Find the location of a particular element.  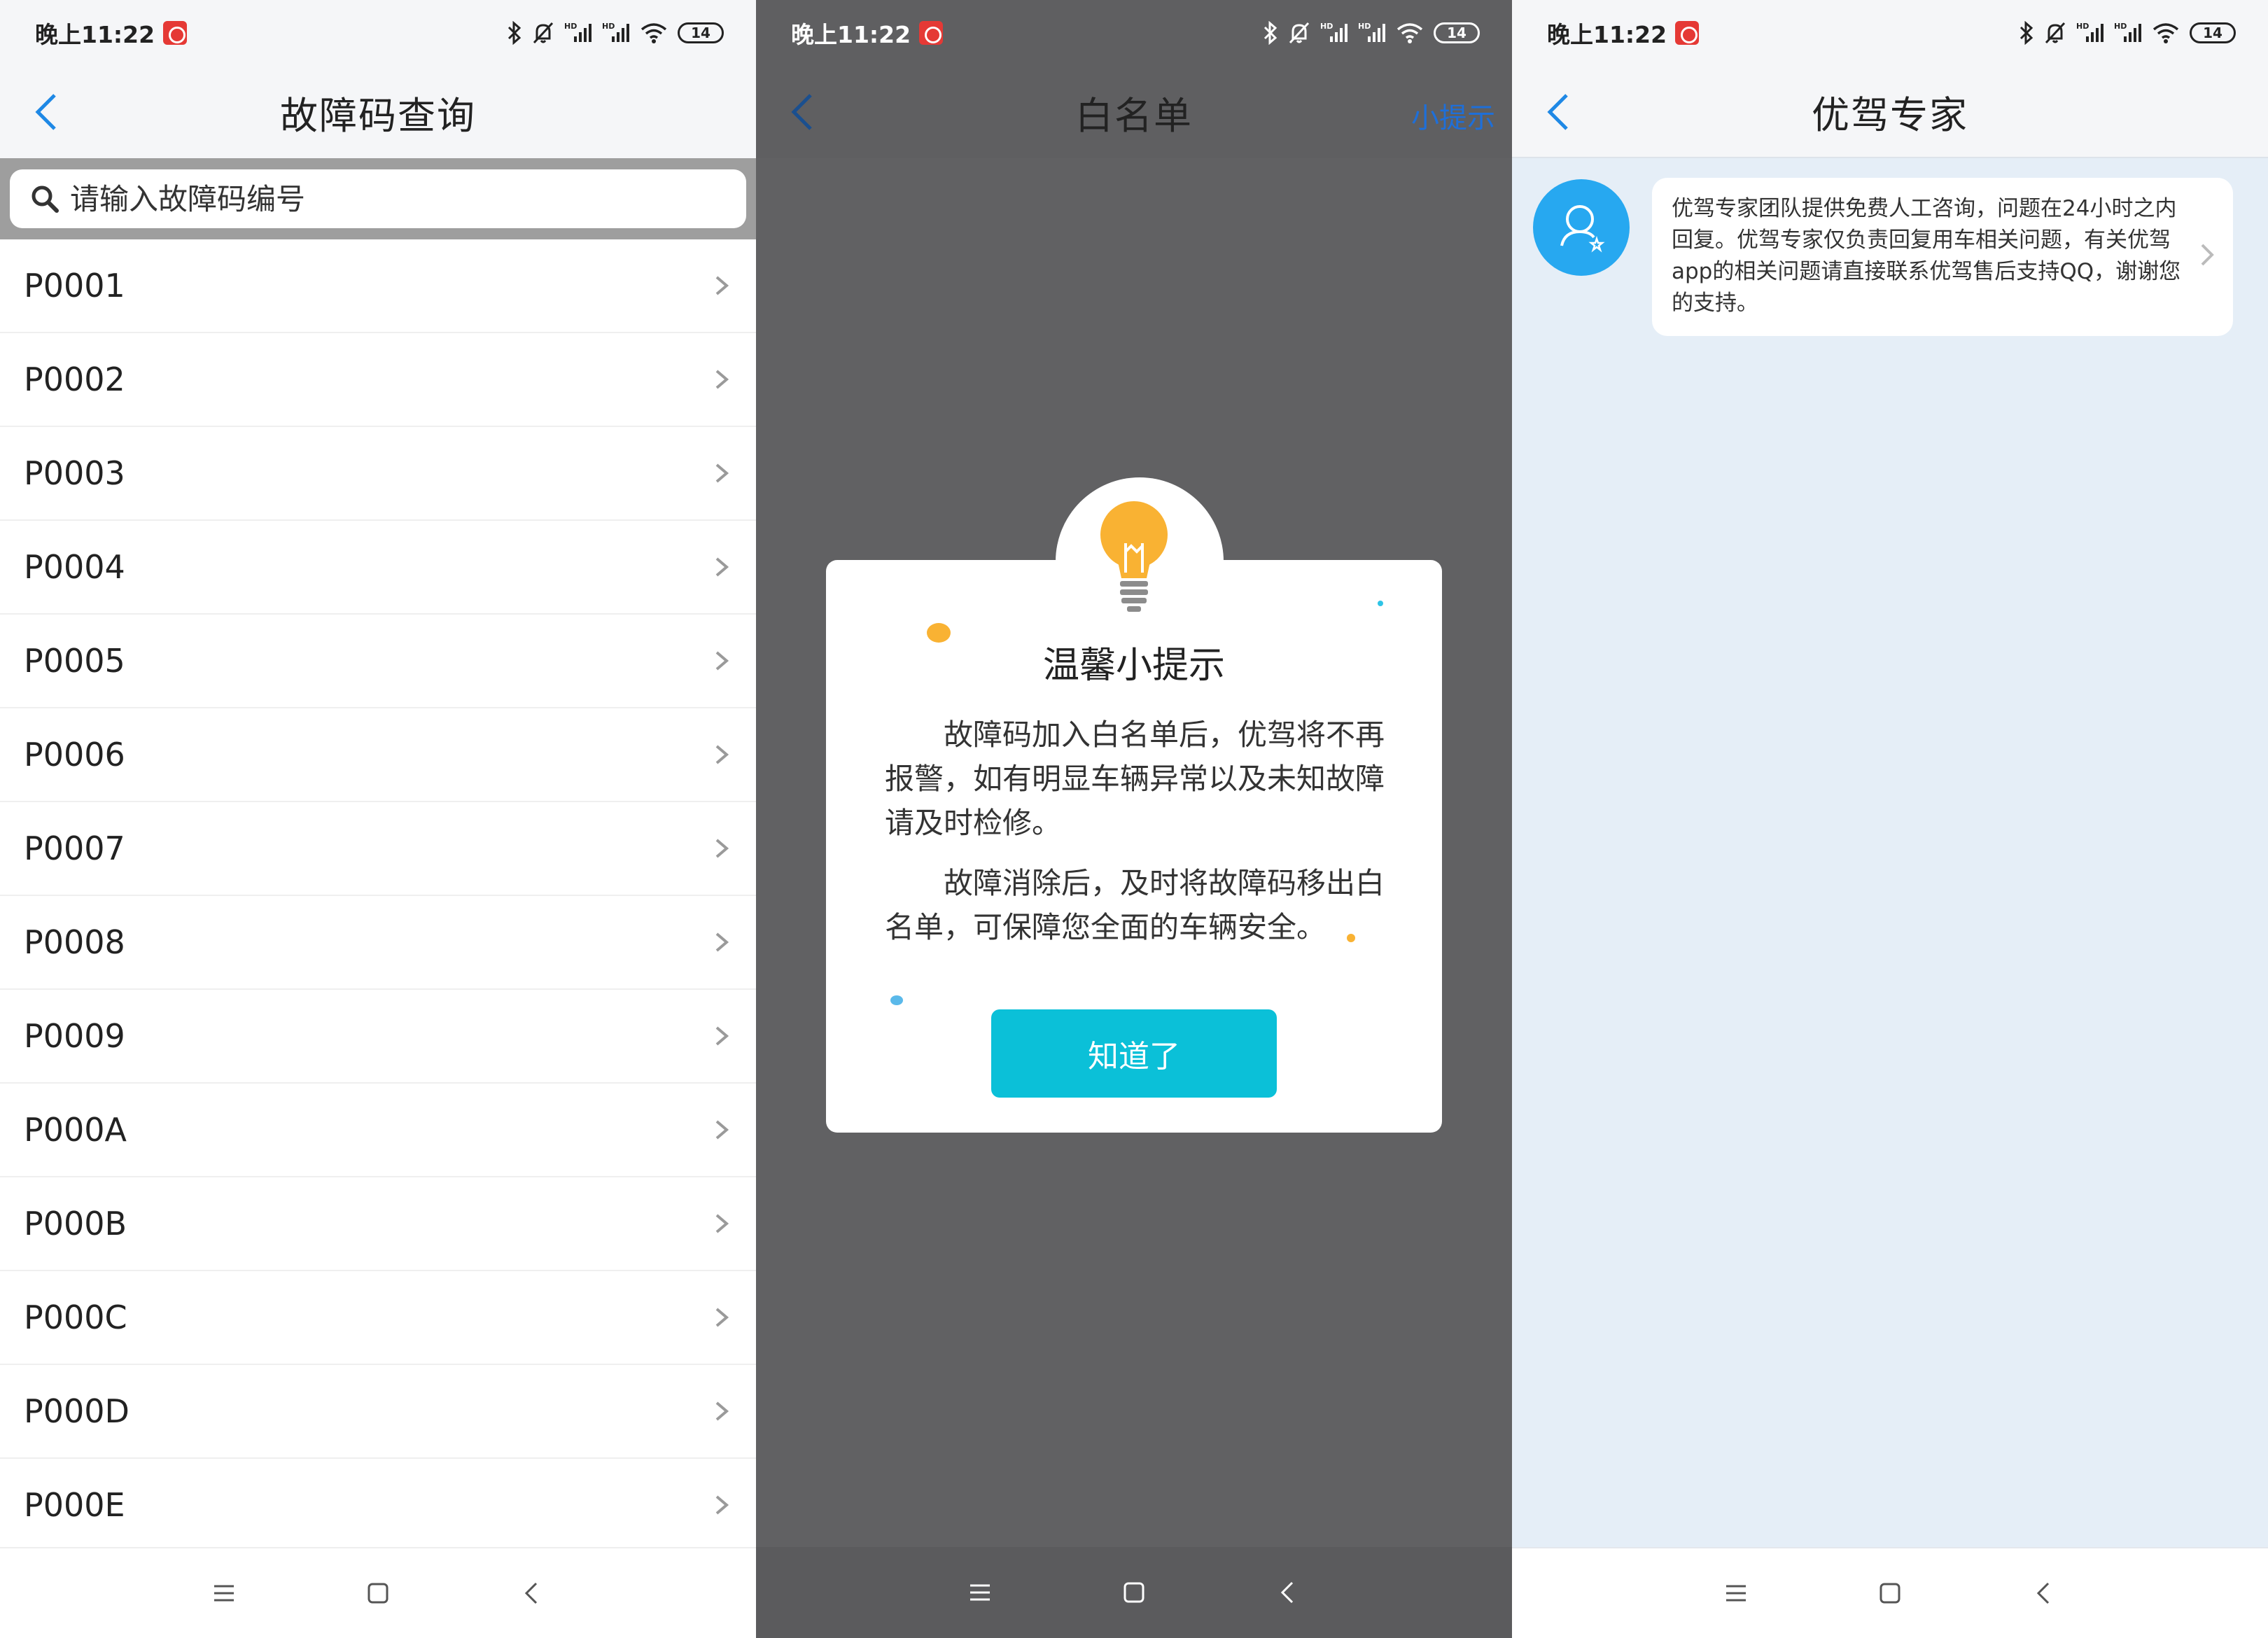

fault-code-row: P000C is located at coordinates (378, 1318).